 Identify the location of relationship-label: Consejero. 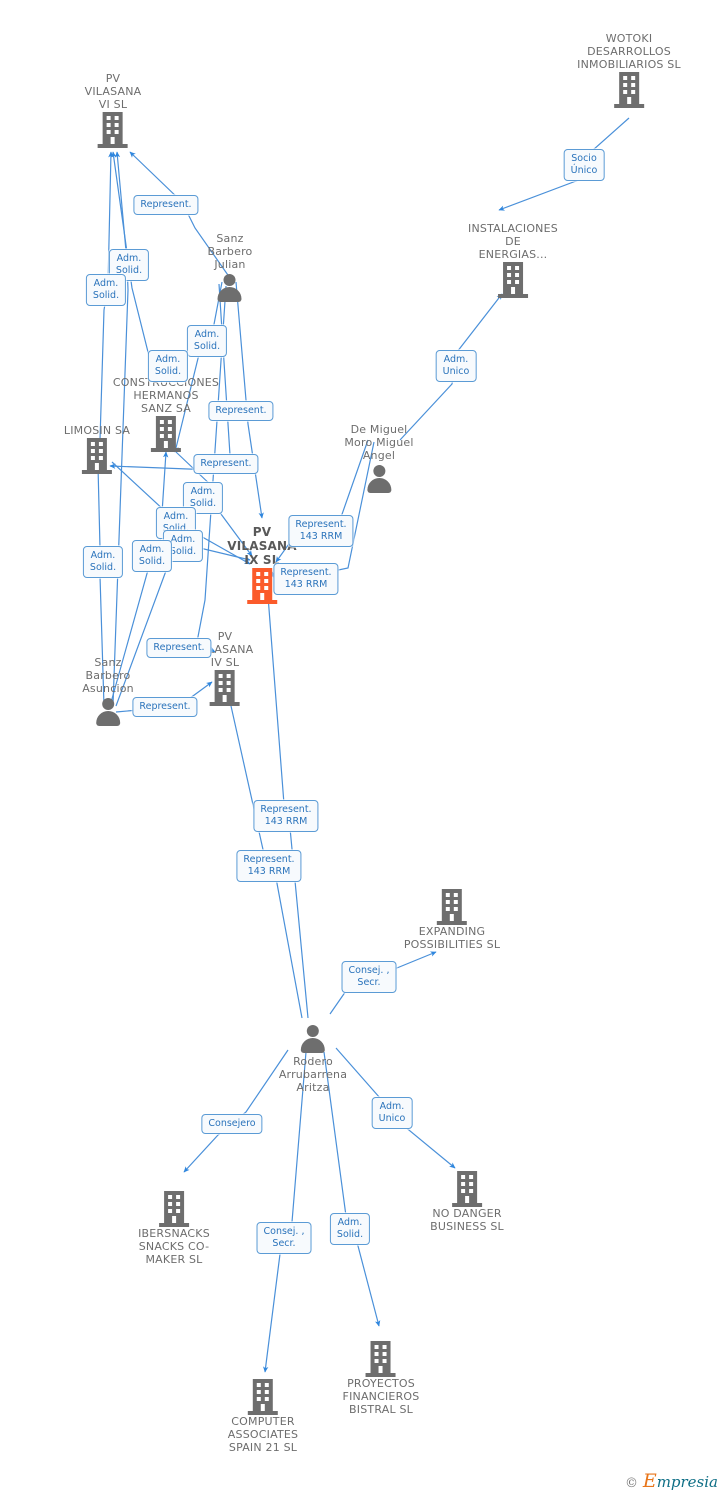
(232, 1124).